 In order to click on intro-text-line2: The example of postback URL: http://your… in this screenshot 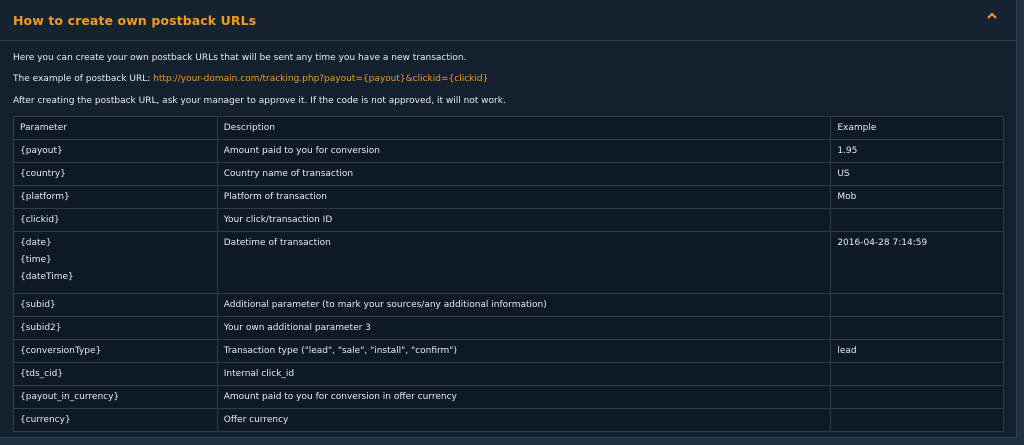, I will do `click(250, 79)`.